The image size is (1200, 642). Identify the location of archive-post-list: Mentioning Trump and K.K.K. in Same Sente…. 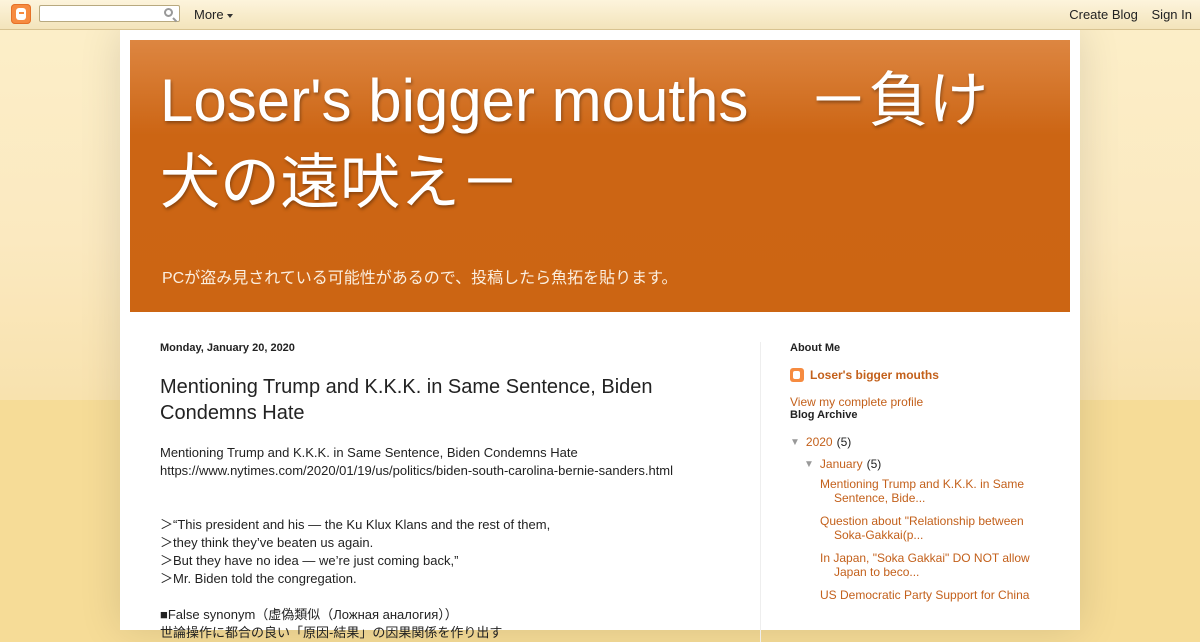
(935, 539).